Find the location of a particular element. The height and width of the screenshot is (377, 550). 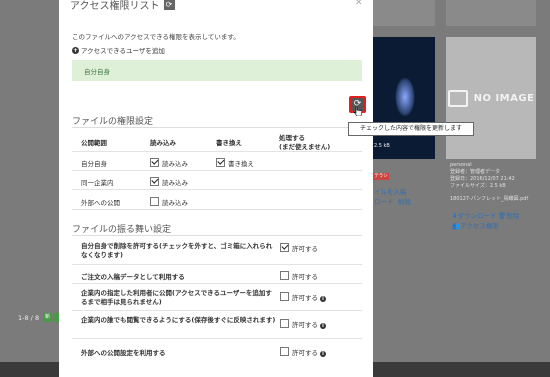

header-scope: 公開範囲 is located at coordinates (94, 143).